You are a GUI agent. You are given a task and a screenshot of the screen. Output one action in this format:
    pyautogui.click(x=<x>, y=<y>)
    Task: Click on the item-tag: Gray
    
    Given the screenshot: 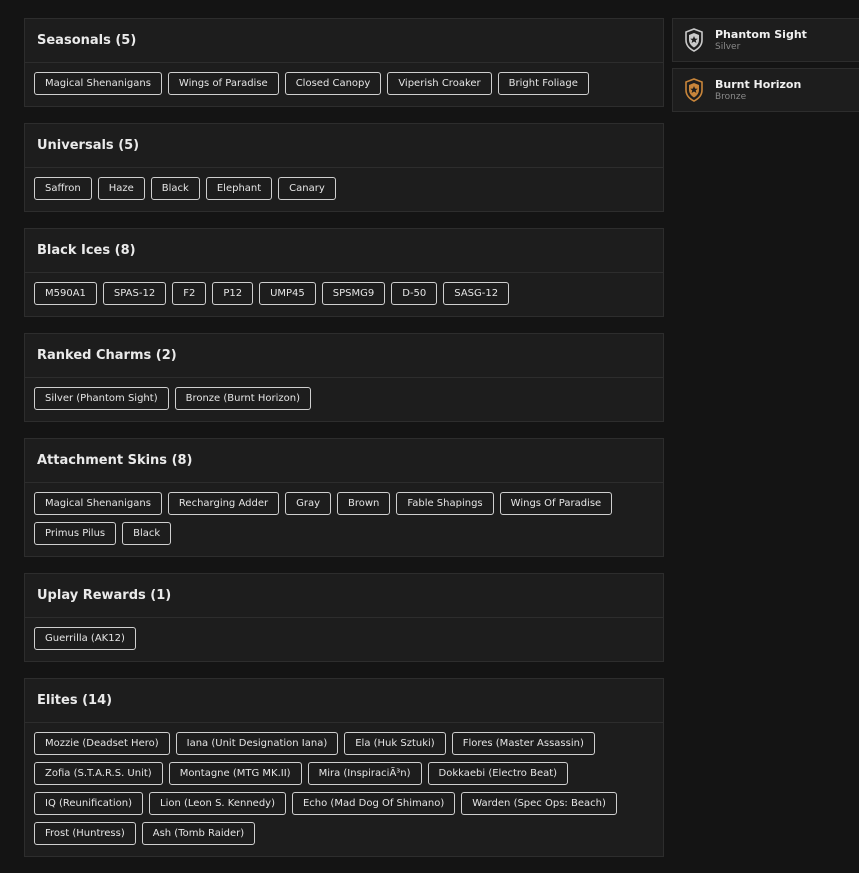 What is the action you would take?
    pyautogui.click(x=308, y=503)
    